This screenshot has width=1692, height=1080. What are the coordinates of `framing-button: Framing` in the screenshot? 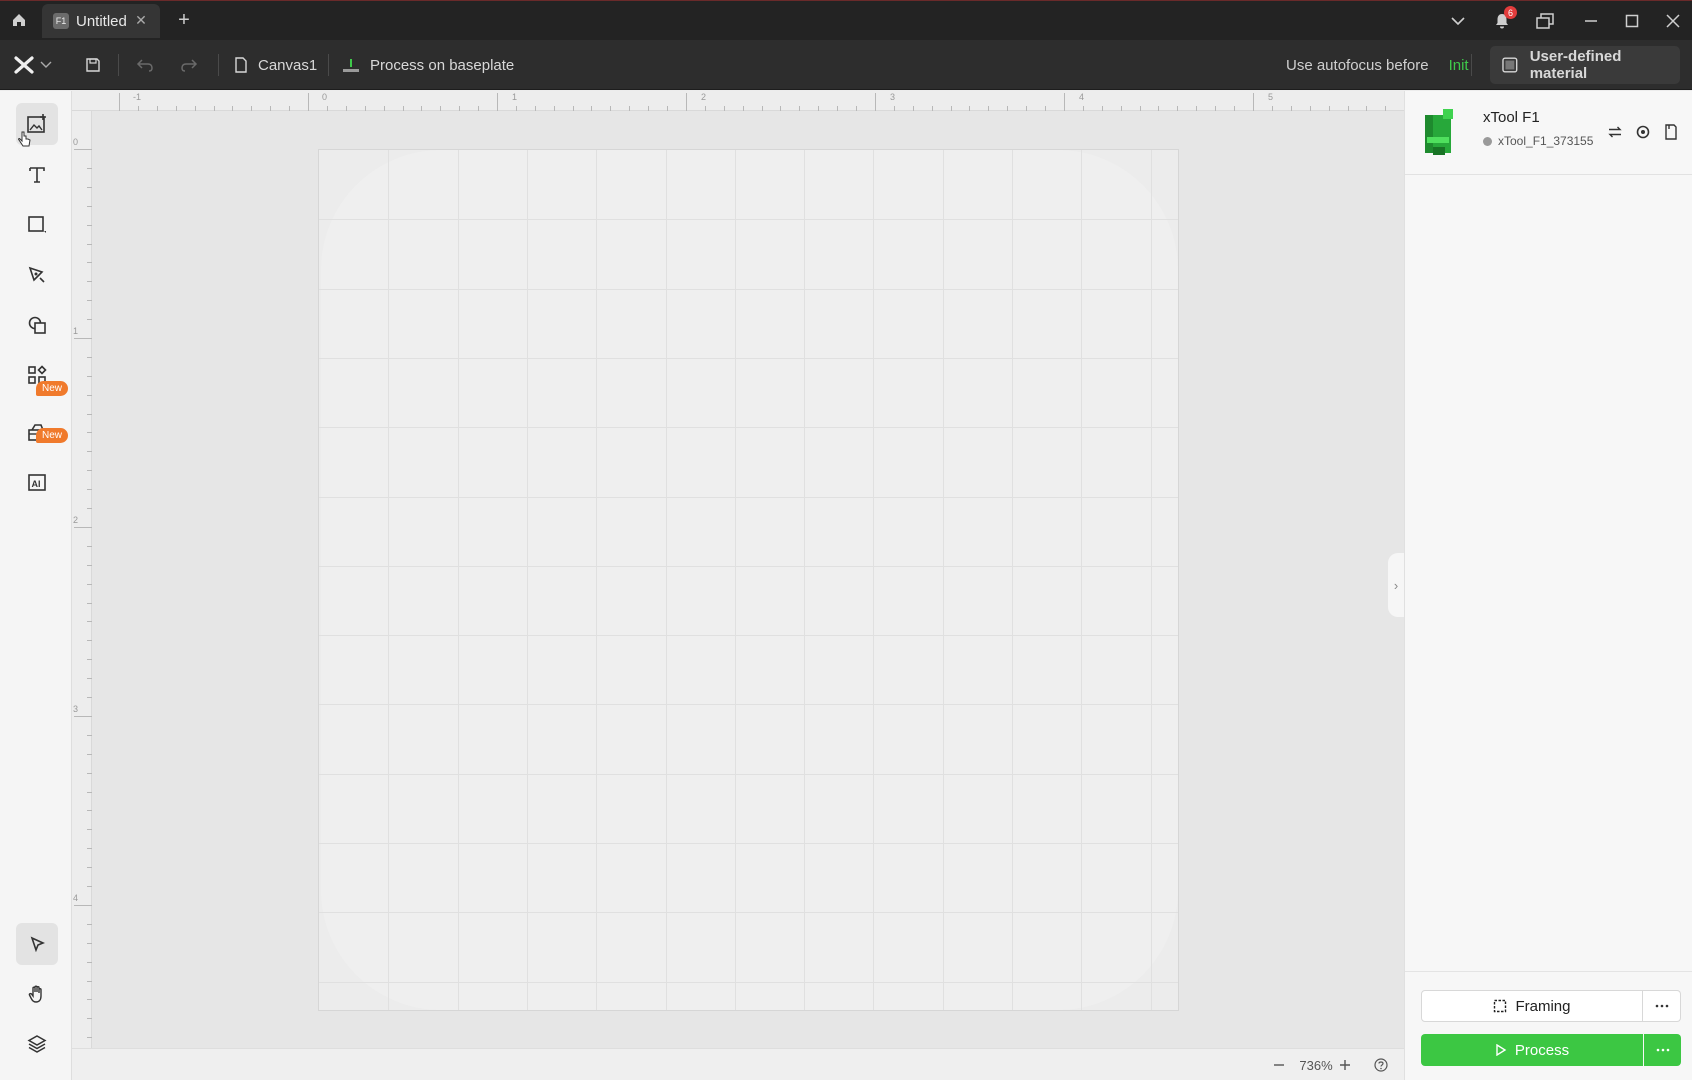 It's located at (1532, 1006).